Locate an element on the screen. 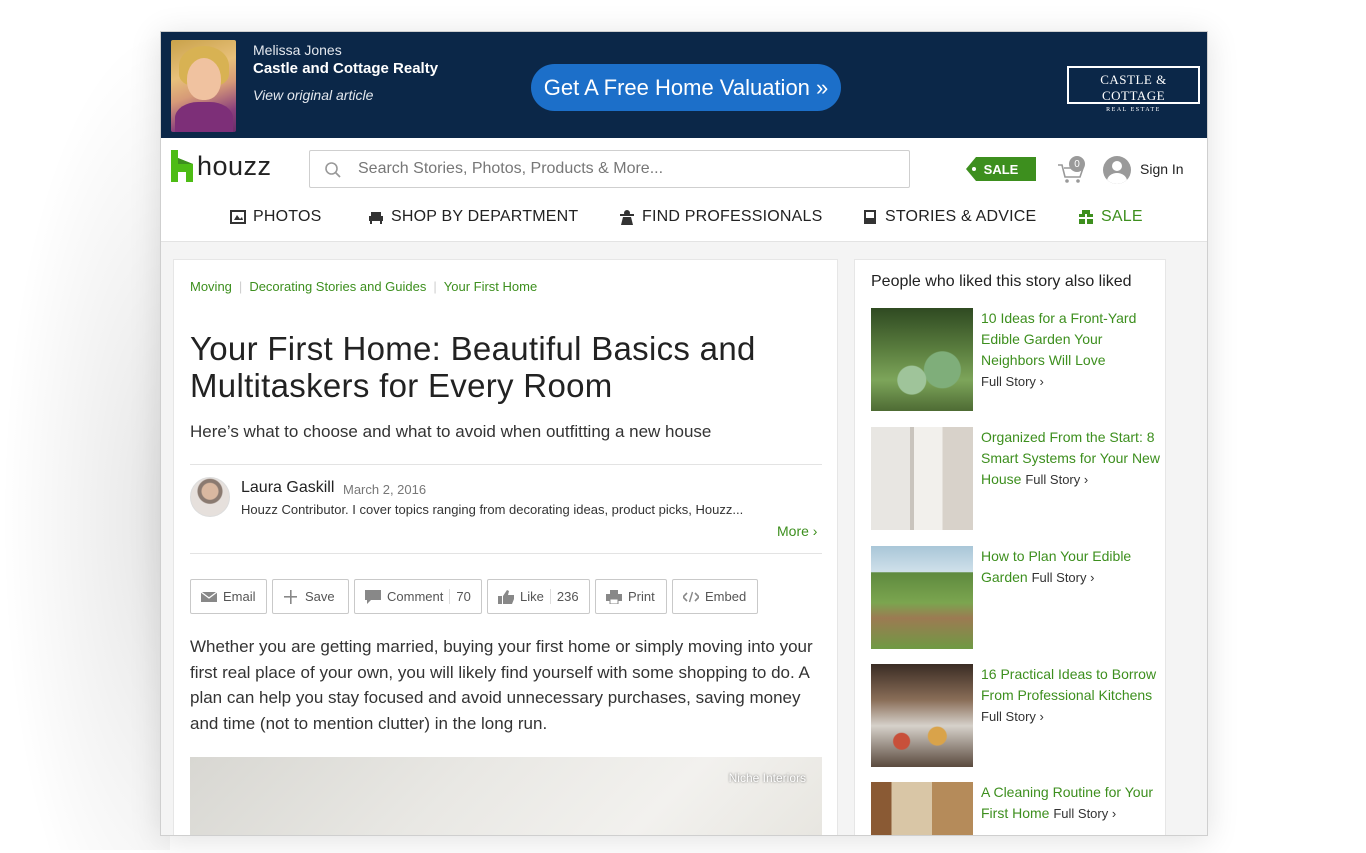 The height and width of the screenshot is (853, 1366). nav-item-stories: STORIES & ADVICE is located at coordinates (949, 217).